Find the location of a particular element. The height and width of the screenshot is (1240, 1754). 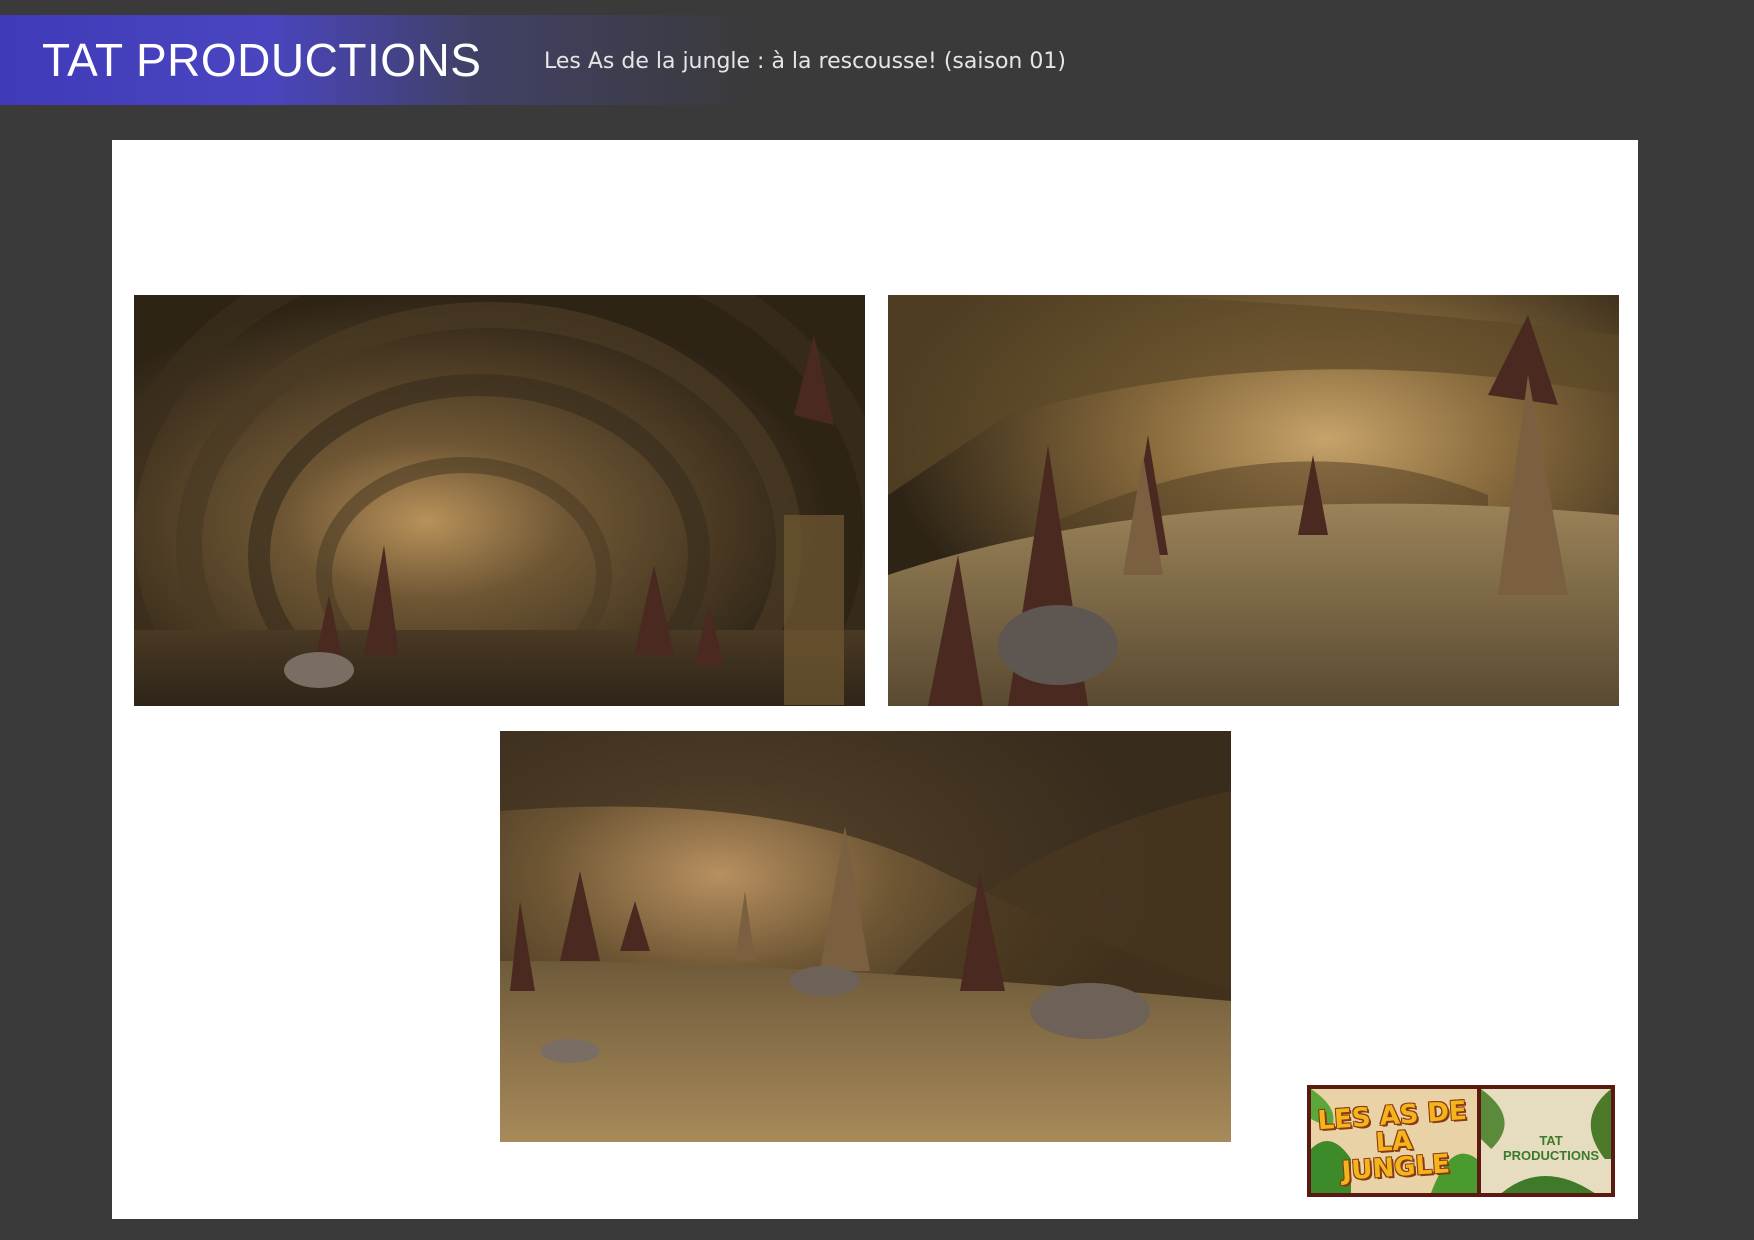

show-logo-card: LES AS DE LA JUNGLE TAT PRODUCTIONS is located at coordinates (1461, 1141).